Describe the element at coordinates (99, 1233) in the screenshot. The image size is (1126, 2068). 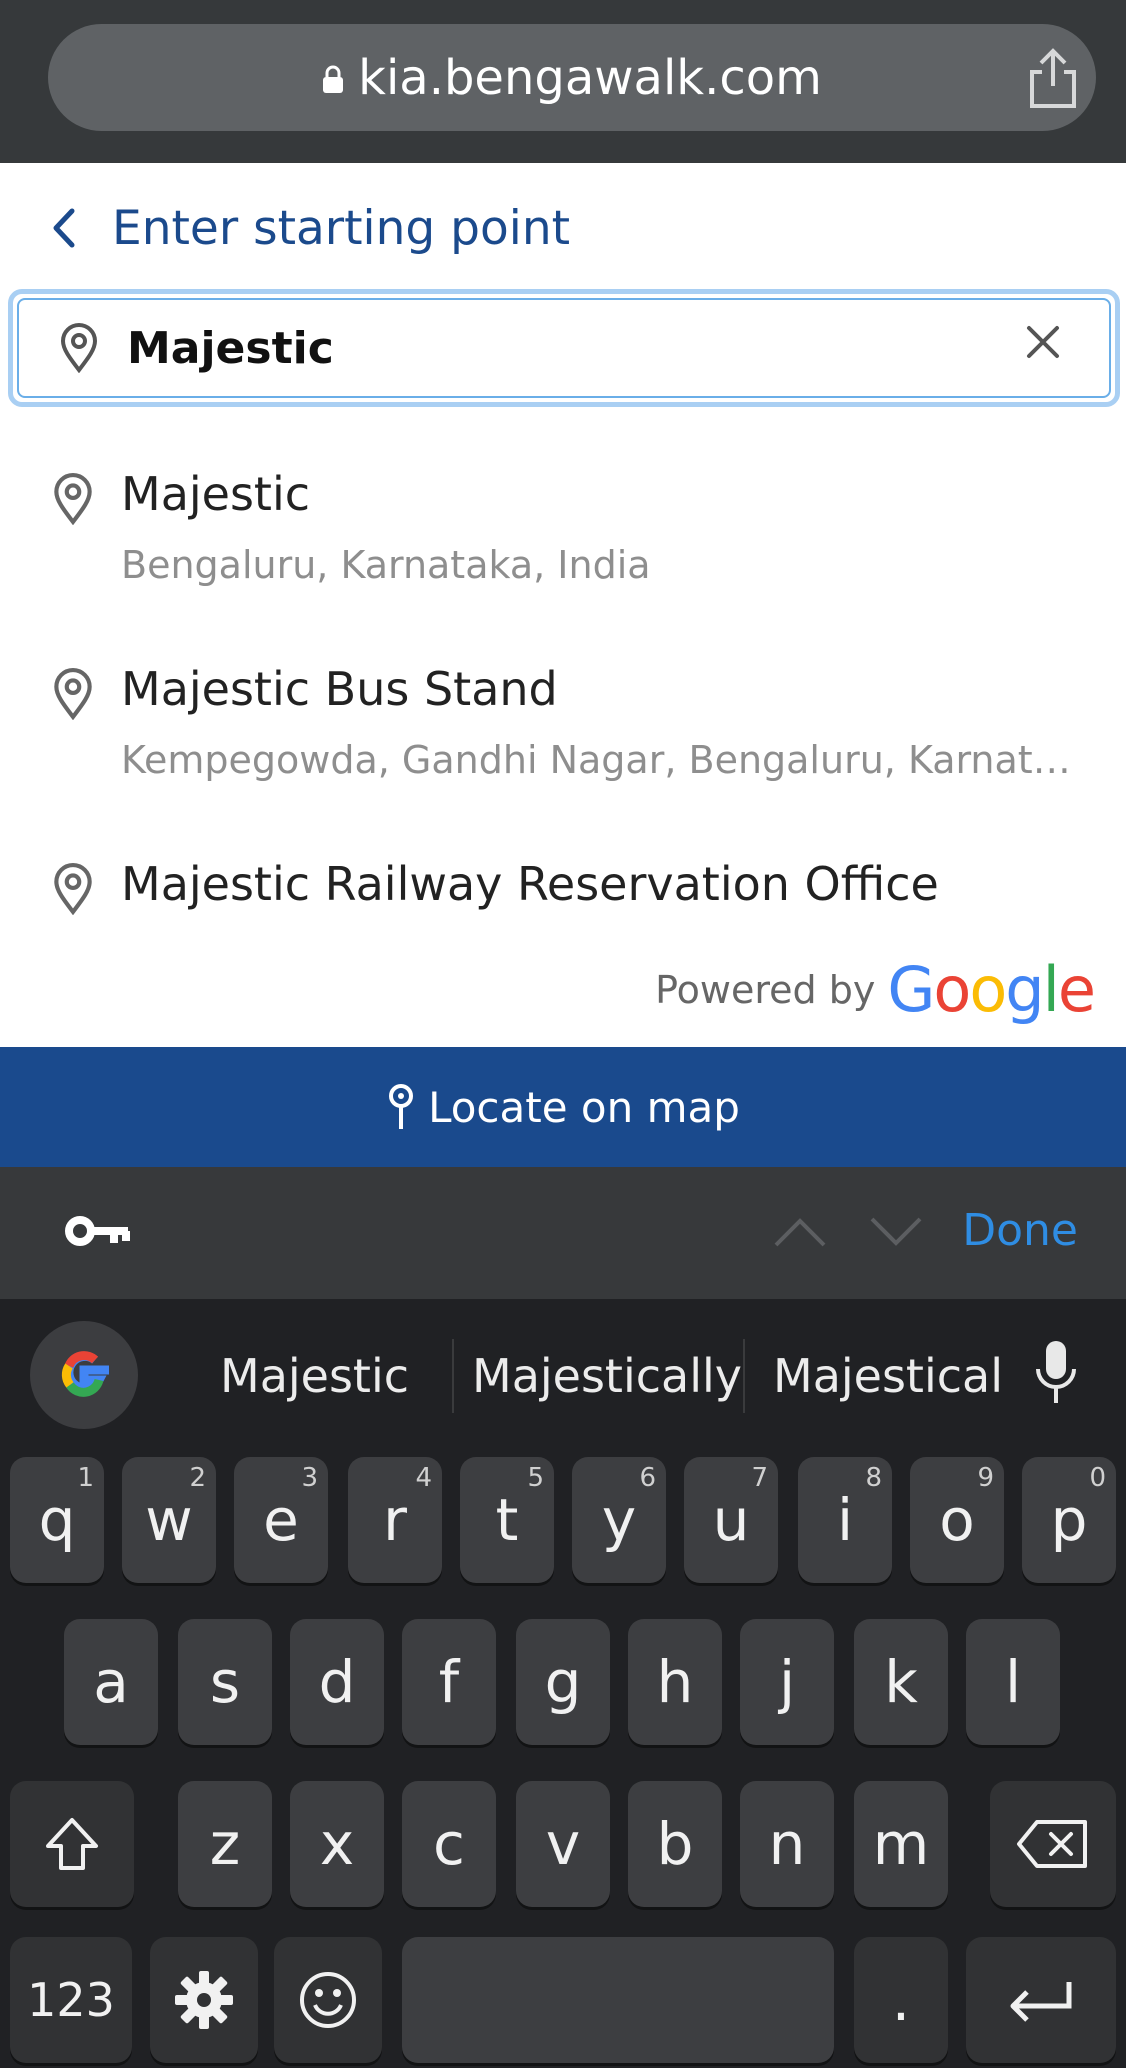
I see `key-icon` at that location.